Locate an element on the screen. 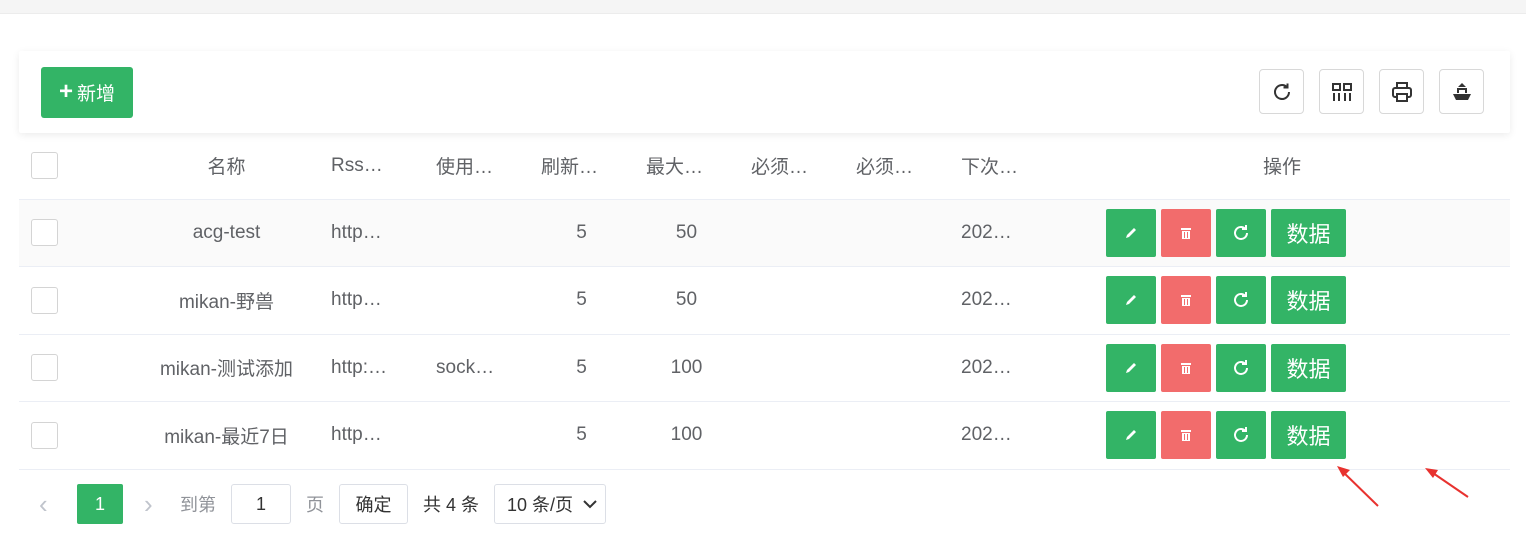 The height and width of the screenshot is (537, 1526). annotation-arrow-refresh is located at coordinates (1358, 486).